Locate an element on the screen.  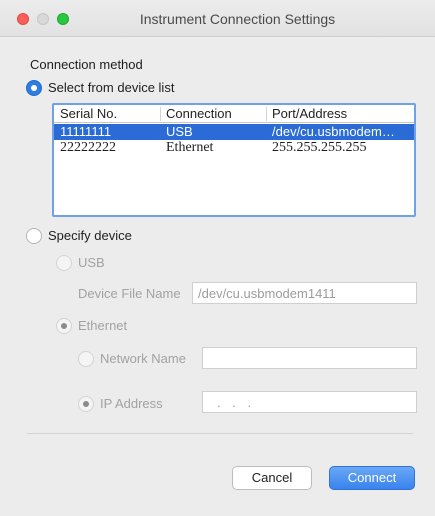
device-file-name-field is located at coordinates (304, 293).